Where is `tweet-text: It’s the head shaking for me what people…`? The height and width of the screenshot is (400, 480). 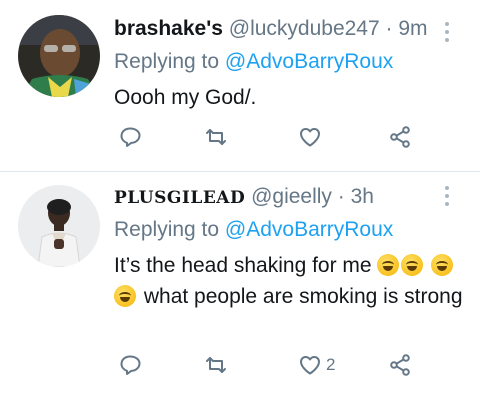
tweet-text: It’s the head shaking for me what people… is located at coordinates (292, 281).